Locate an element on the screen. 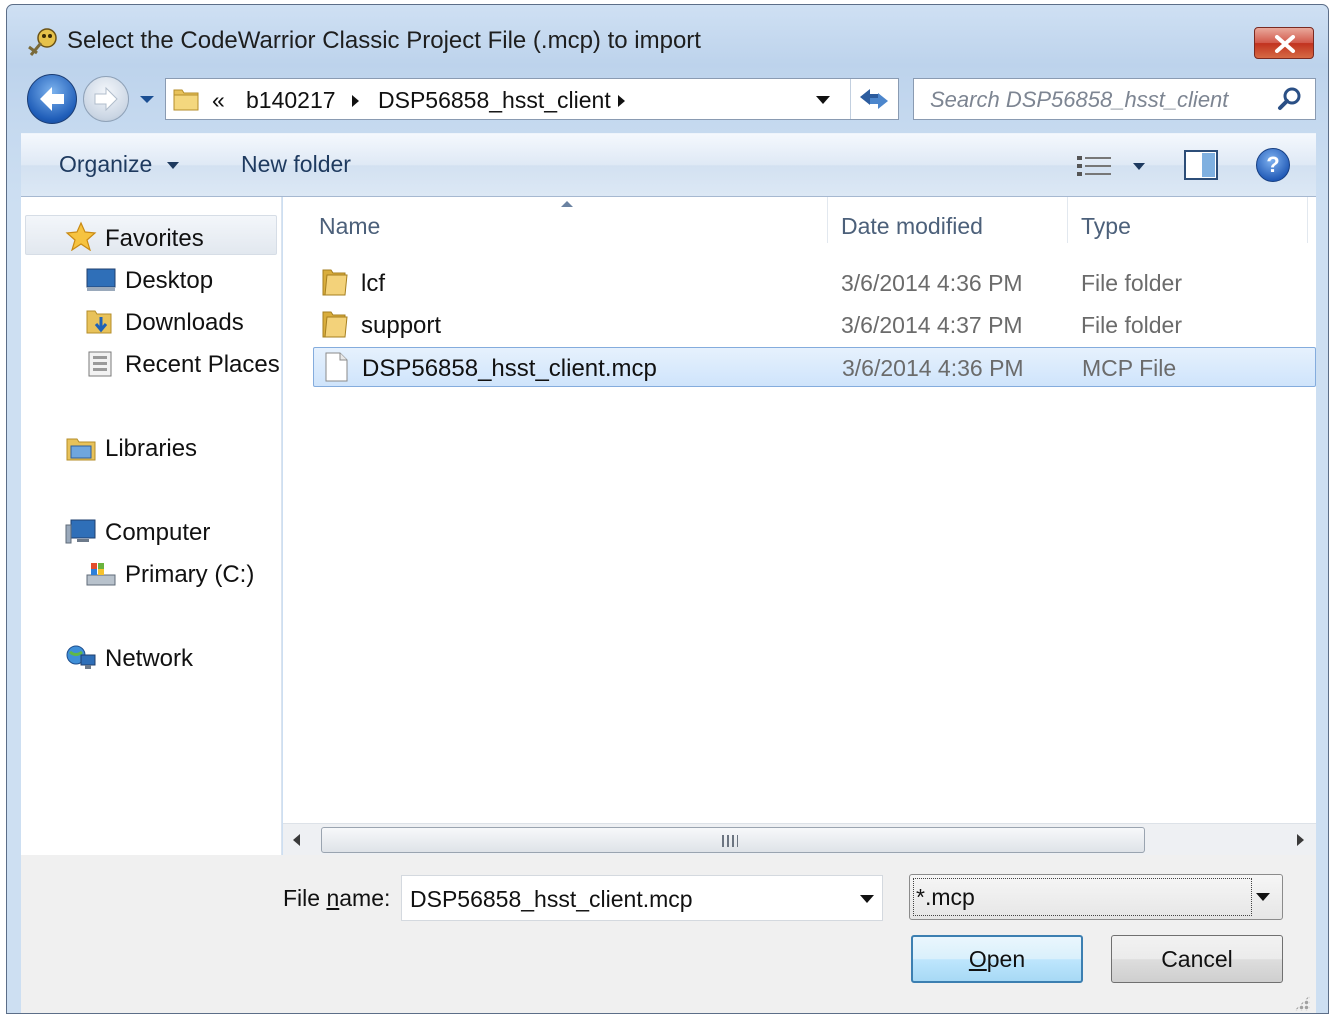 Image resolution: width=1333 pixels, height=1017 pixels. network-icon is located at coordinates (81, 657).